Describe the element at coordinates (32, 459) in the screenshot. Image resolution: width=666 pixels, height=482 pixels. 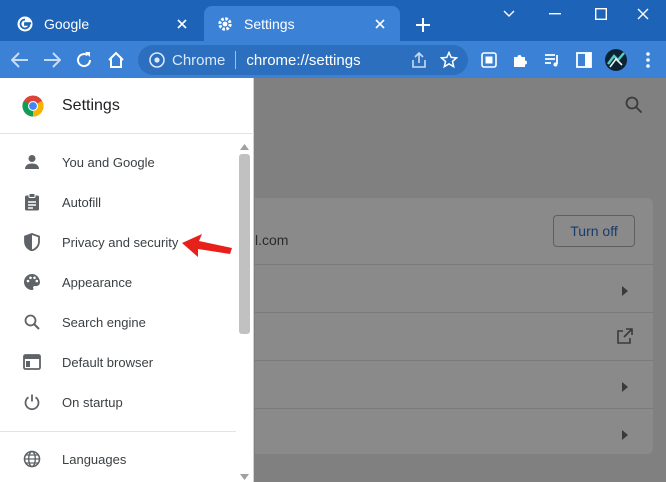
I see `globe-icon` at that location.